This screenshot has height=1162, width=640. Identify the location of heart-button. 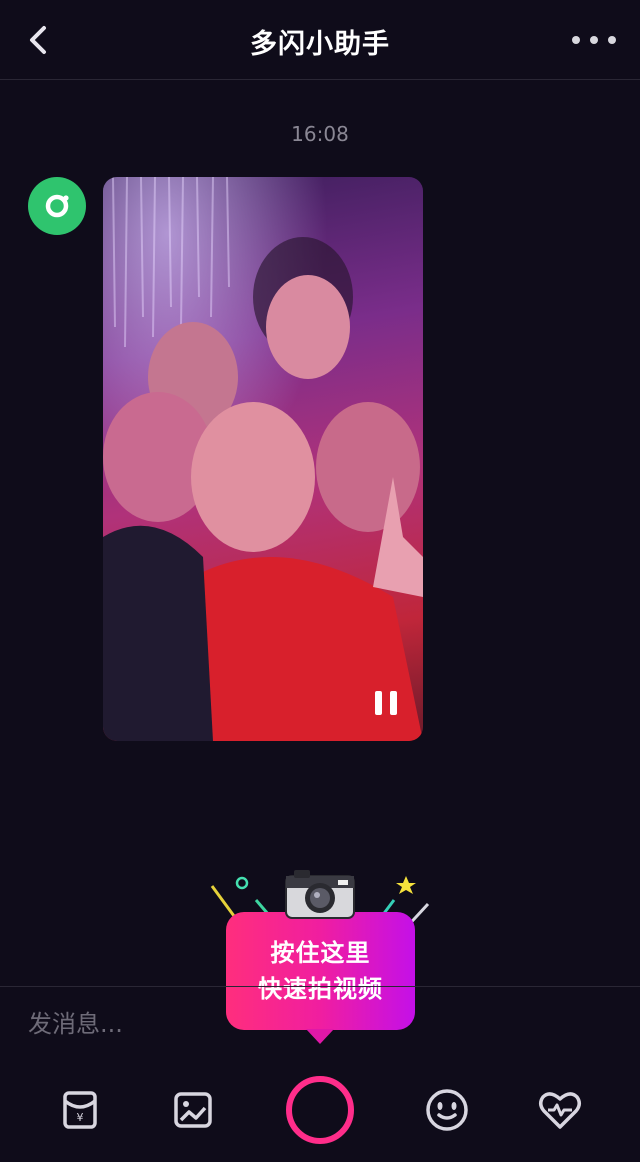
(560, 1110).